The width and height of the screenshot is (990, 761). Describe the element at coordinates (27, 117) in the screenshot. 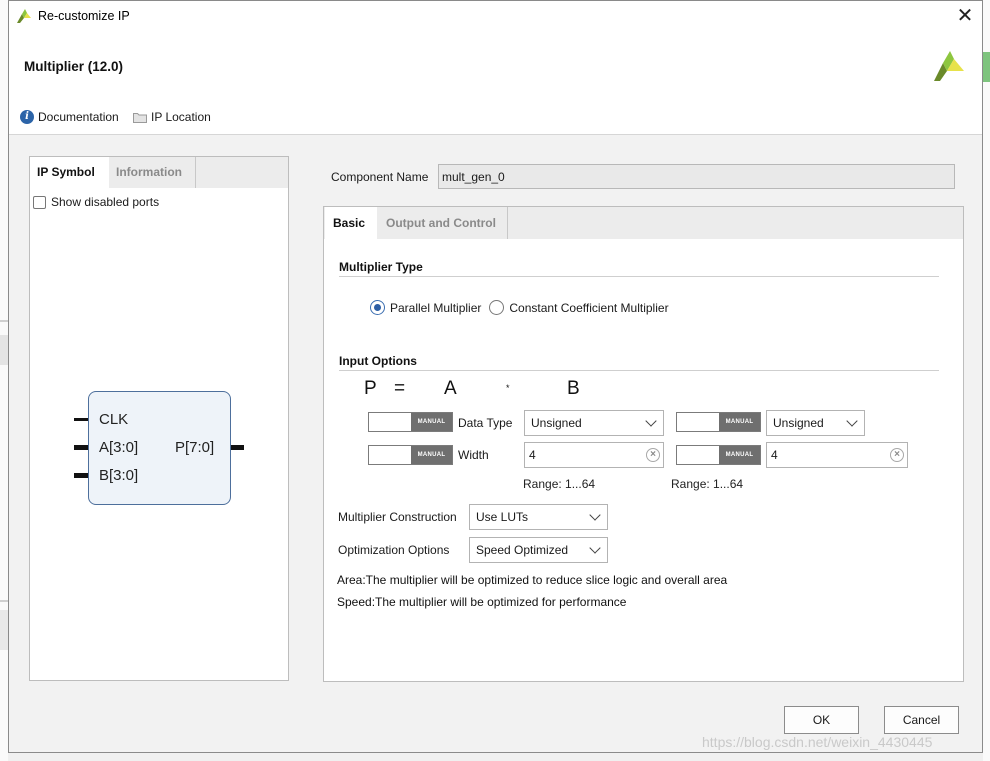

I see `info-icon: i` at that location.